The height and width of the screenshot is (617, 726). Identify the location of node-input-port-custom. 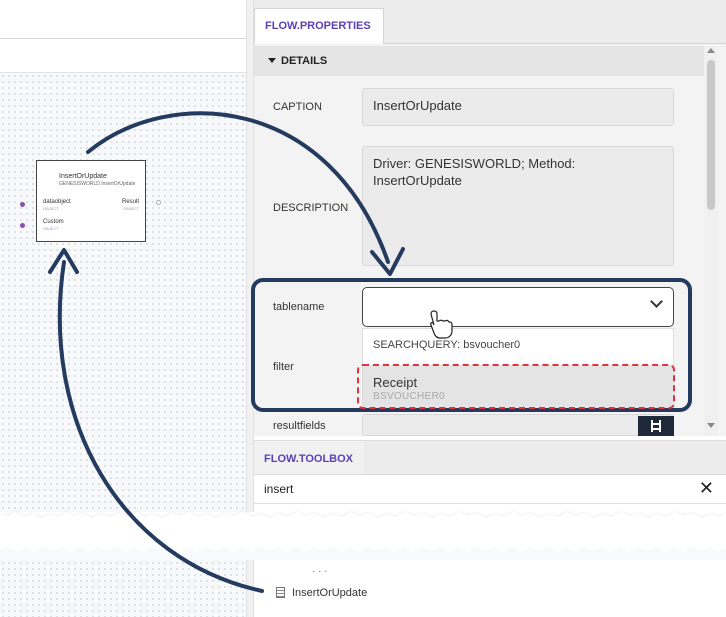
(22, 225).